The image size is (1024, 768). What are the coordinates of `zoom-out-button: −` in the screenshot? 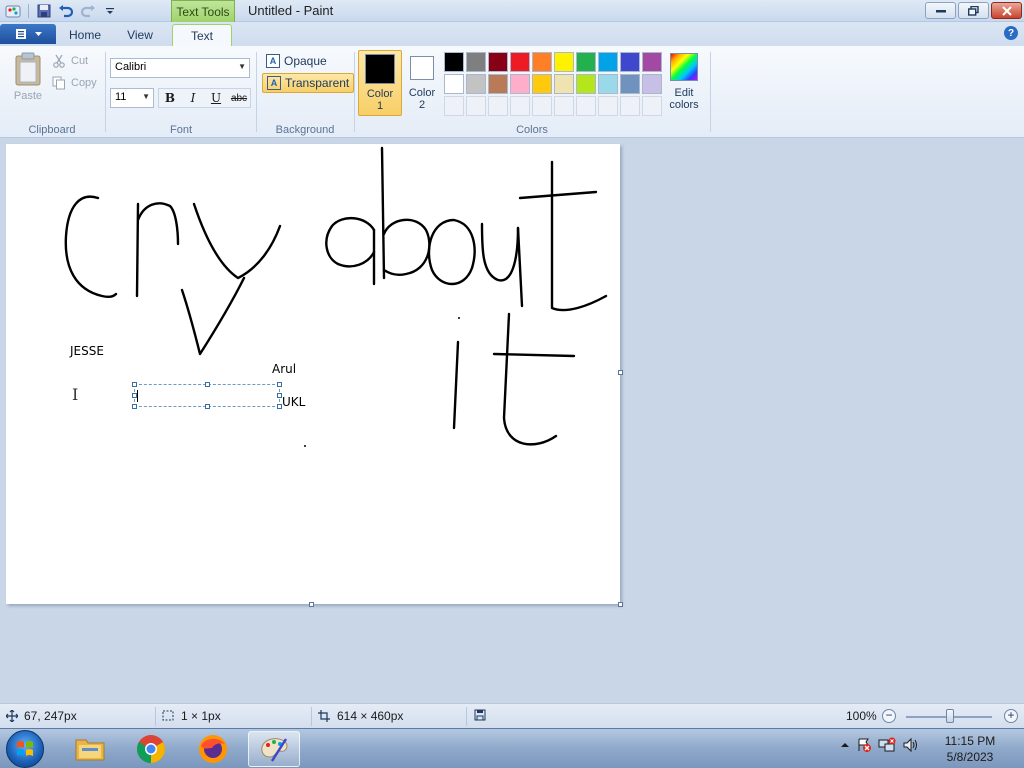 It's located at (889, 716).